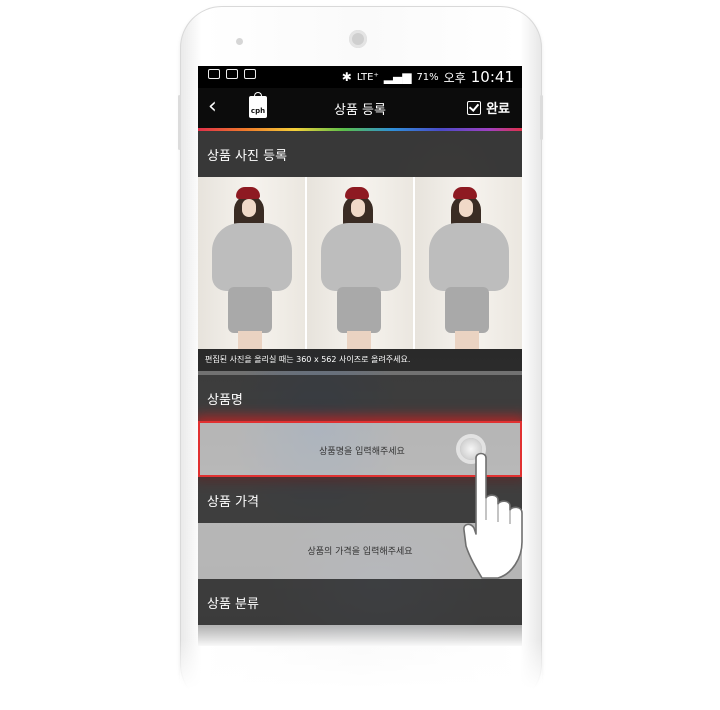 The image size is (720, 710). I want to click on status-bar: ✱ LTE⁺ ▂▄▆ 71% 오후 10:41, so click(360, 77).